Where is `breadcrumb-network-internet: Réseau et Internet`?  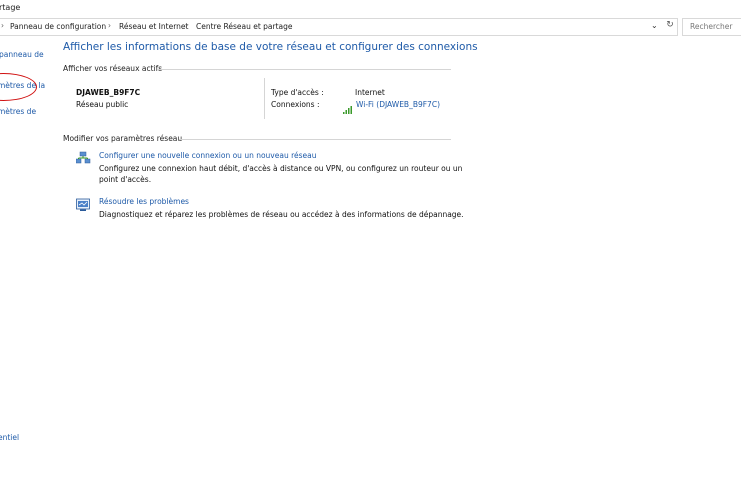
breadcrumb-network-internet: Réseau et Internet is located at coordinates (153, 26).